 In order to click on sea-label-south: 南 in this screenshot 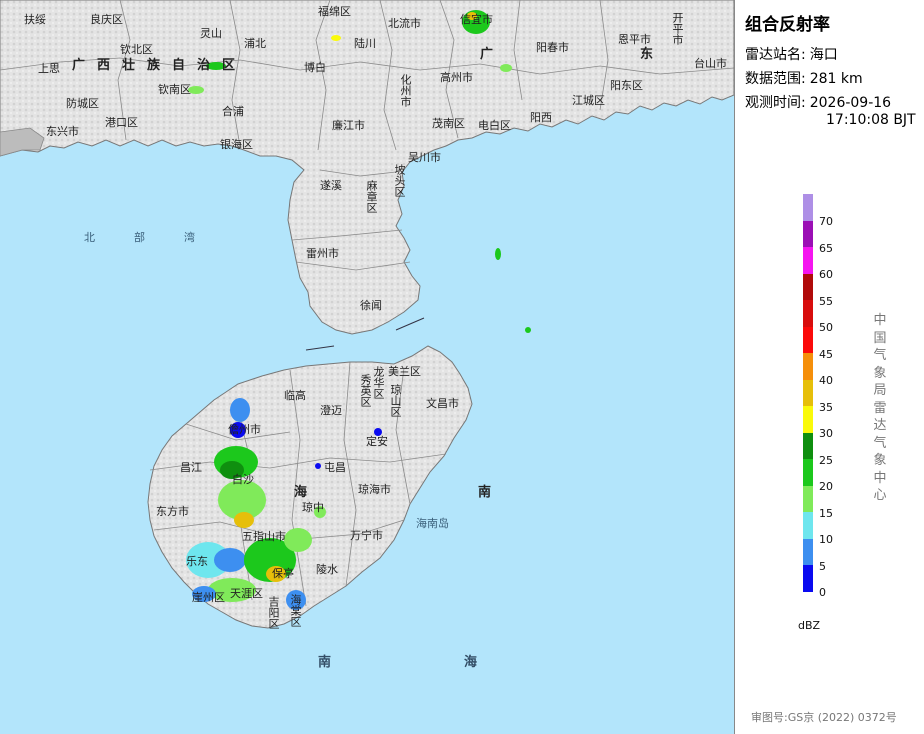, I will do `click(325, 662)`.